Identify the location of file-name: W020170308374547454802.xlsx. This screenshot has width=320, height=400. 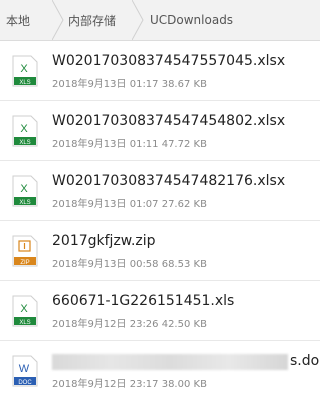
(169, 121).